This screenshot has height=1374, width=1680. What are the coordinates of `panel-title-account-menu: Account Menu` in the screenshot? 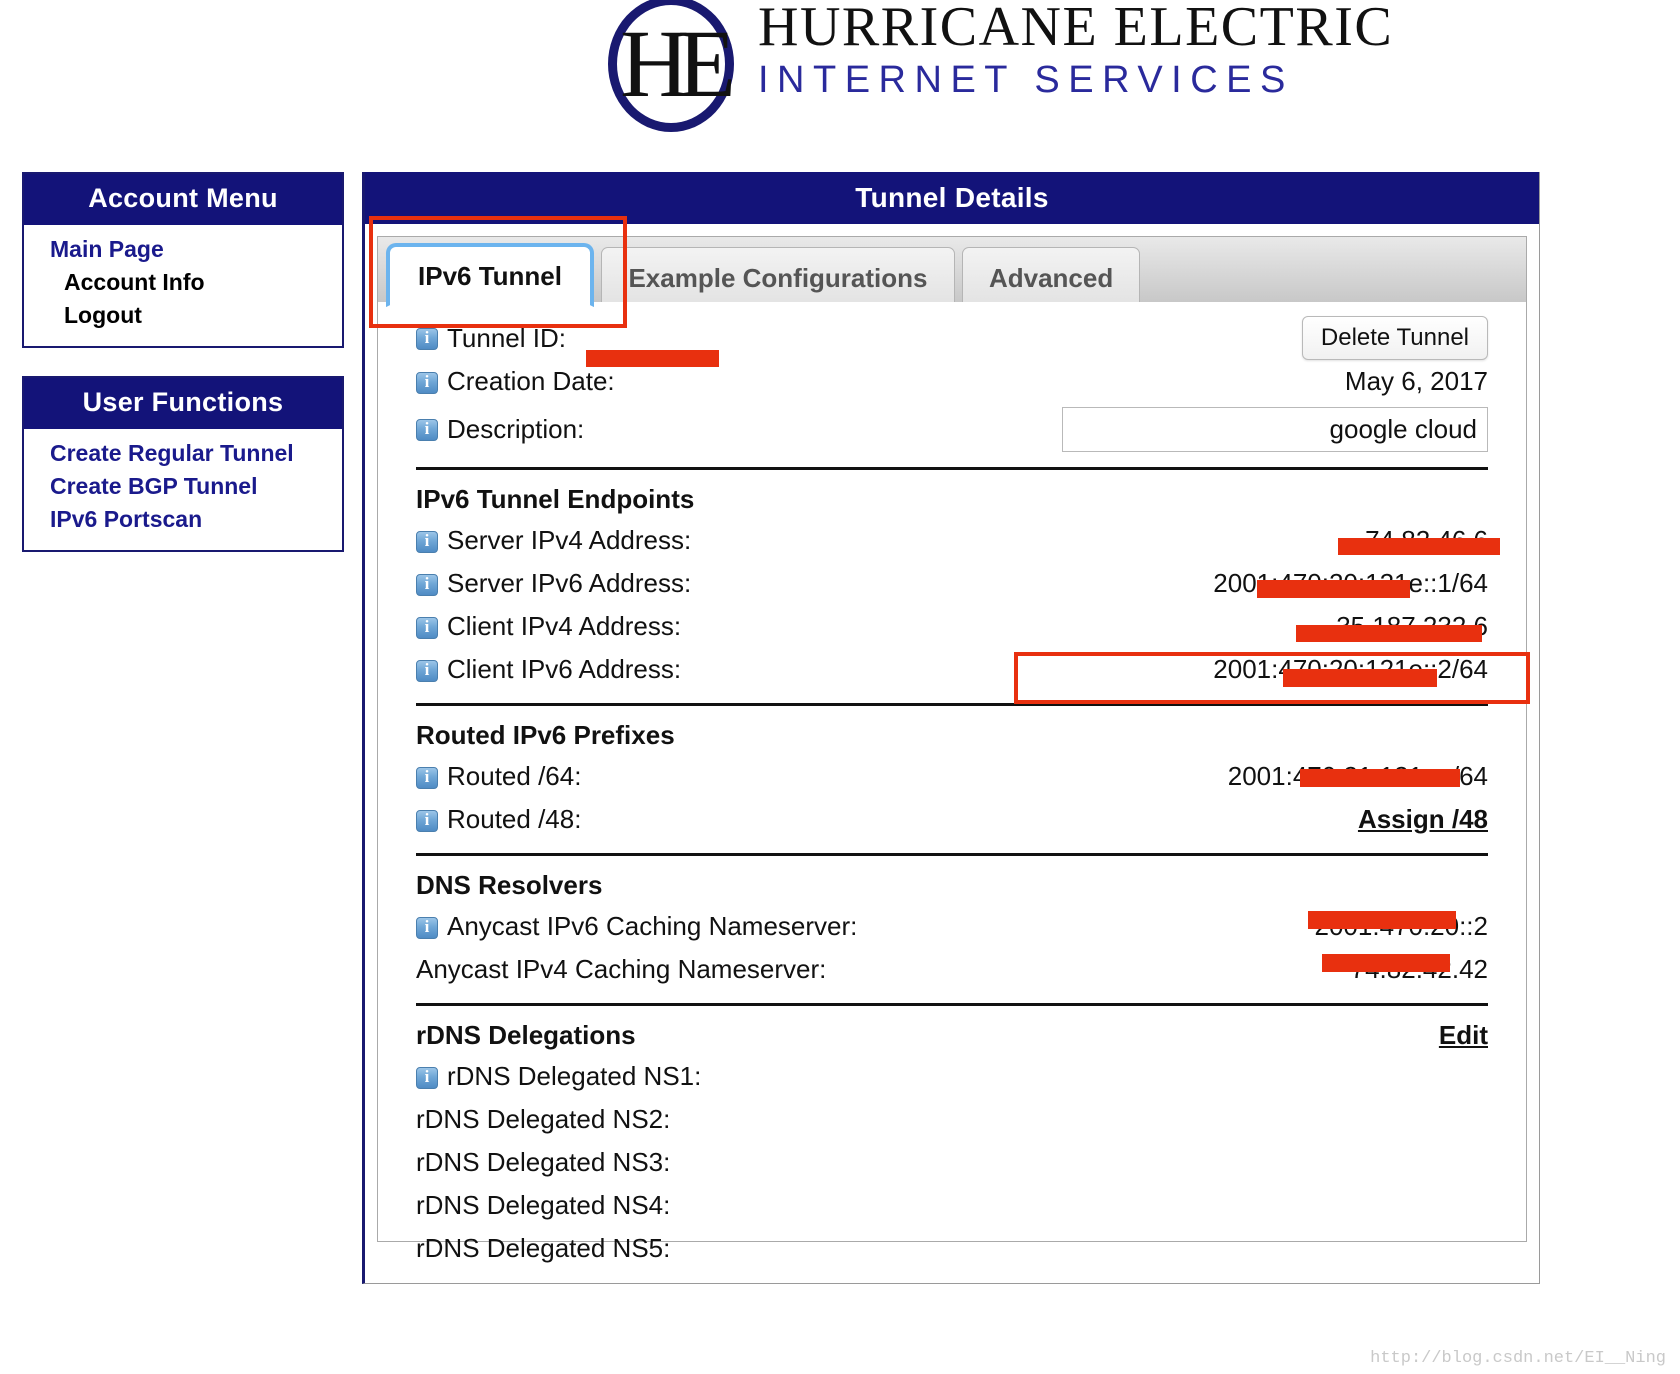 It's located at (183, 199).